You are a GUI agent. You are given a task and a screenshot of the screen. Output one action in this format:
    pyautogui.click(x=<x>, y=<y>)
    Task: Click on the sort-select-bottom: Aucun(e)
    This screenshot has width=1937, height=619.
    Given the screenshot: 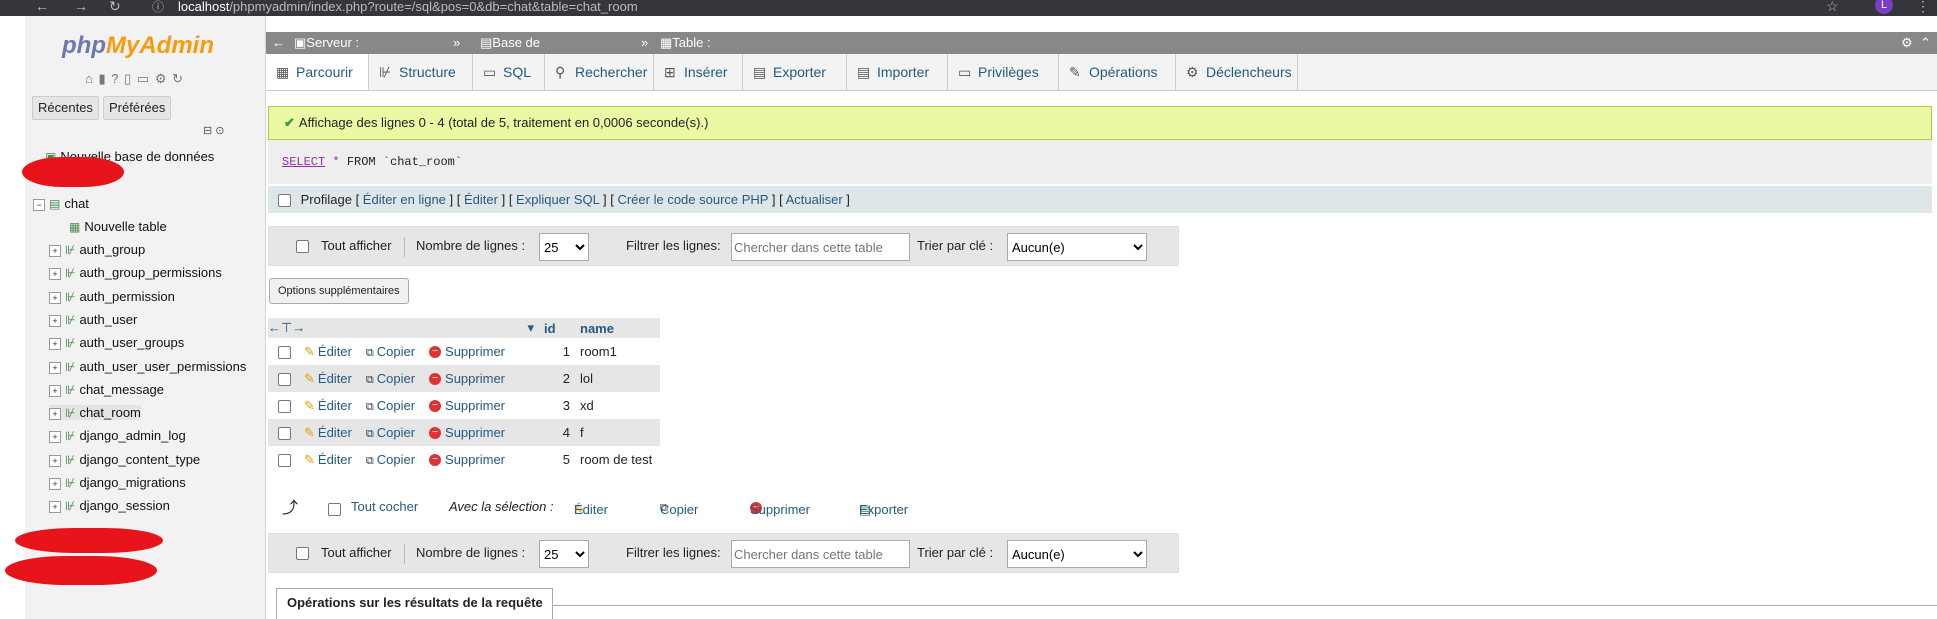 What is the action you would take?
    pyautogui.click(x=1077, y=554)
    